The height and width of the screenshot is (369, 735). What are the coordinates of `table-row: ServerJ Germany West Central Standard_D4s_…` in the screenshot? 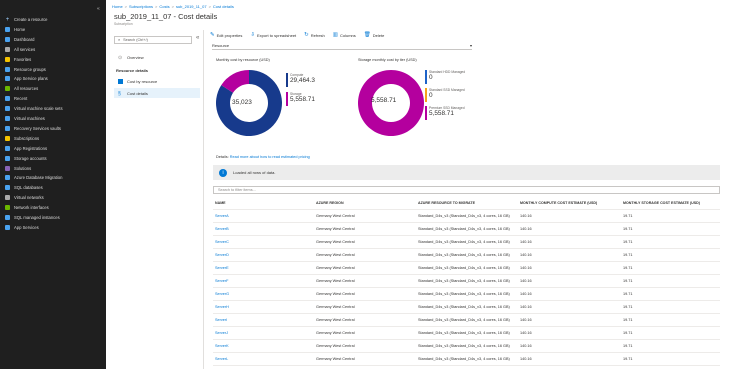 It's located at (466, 333).